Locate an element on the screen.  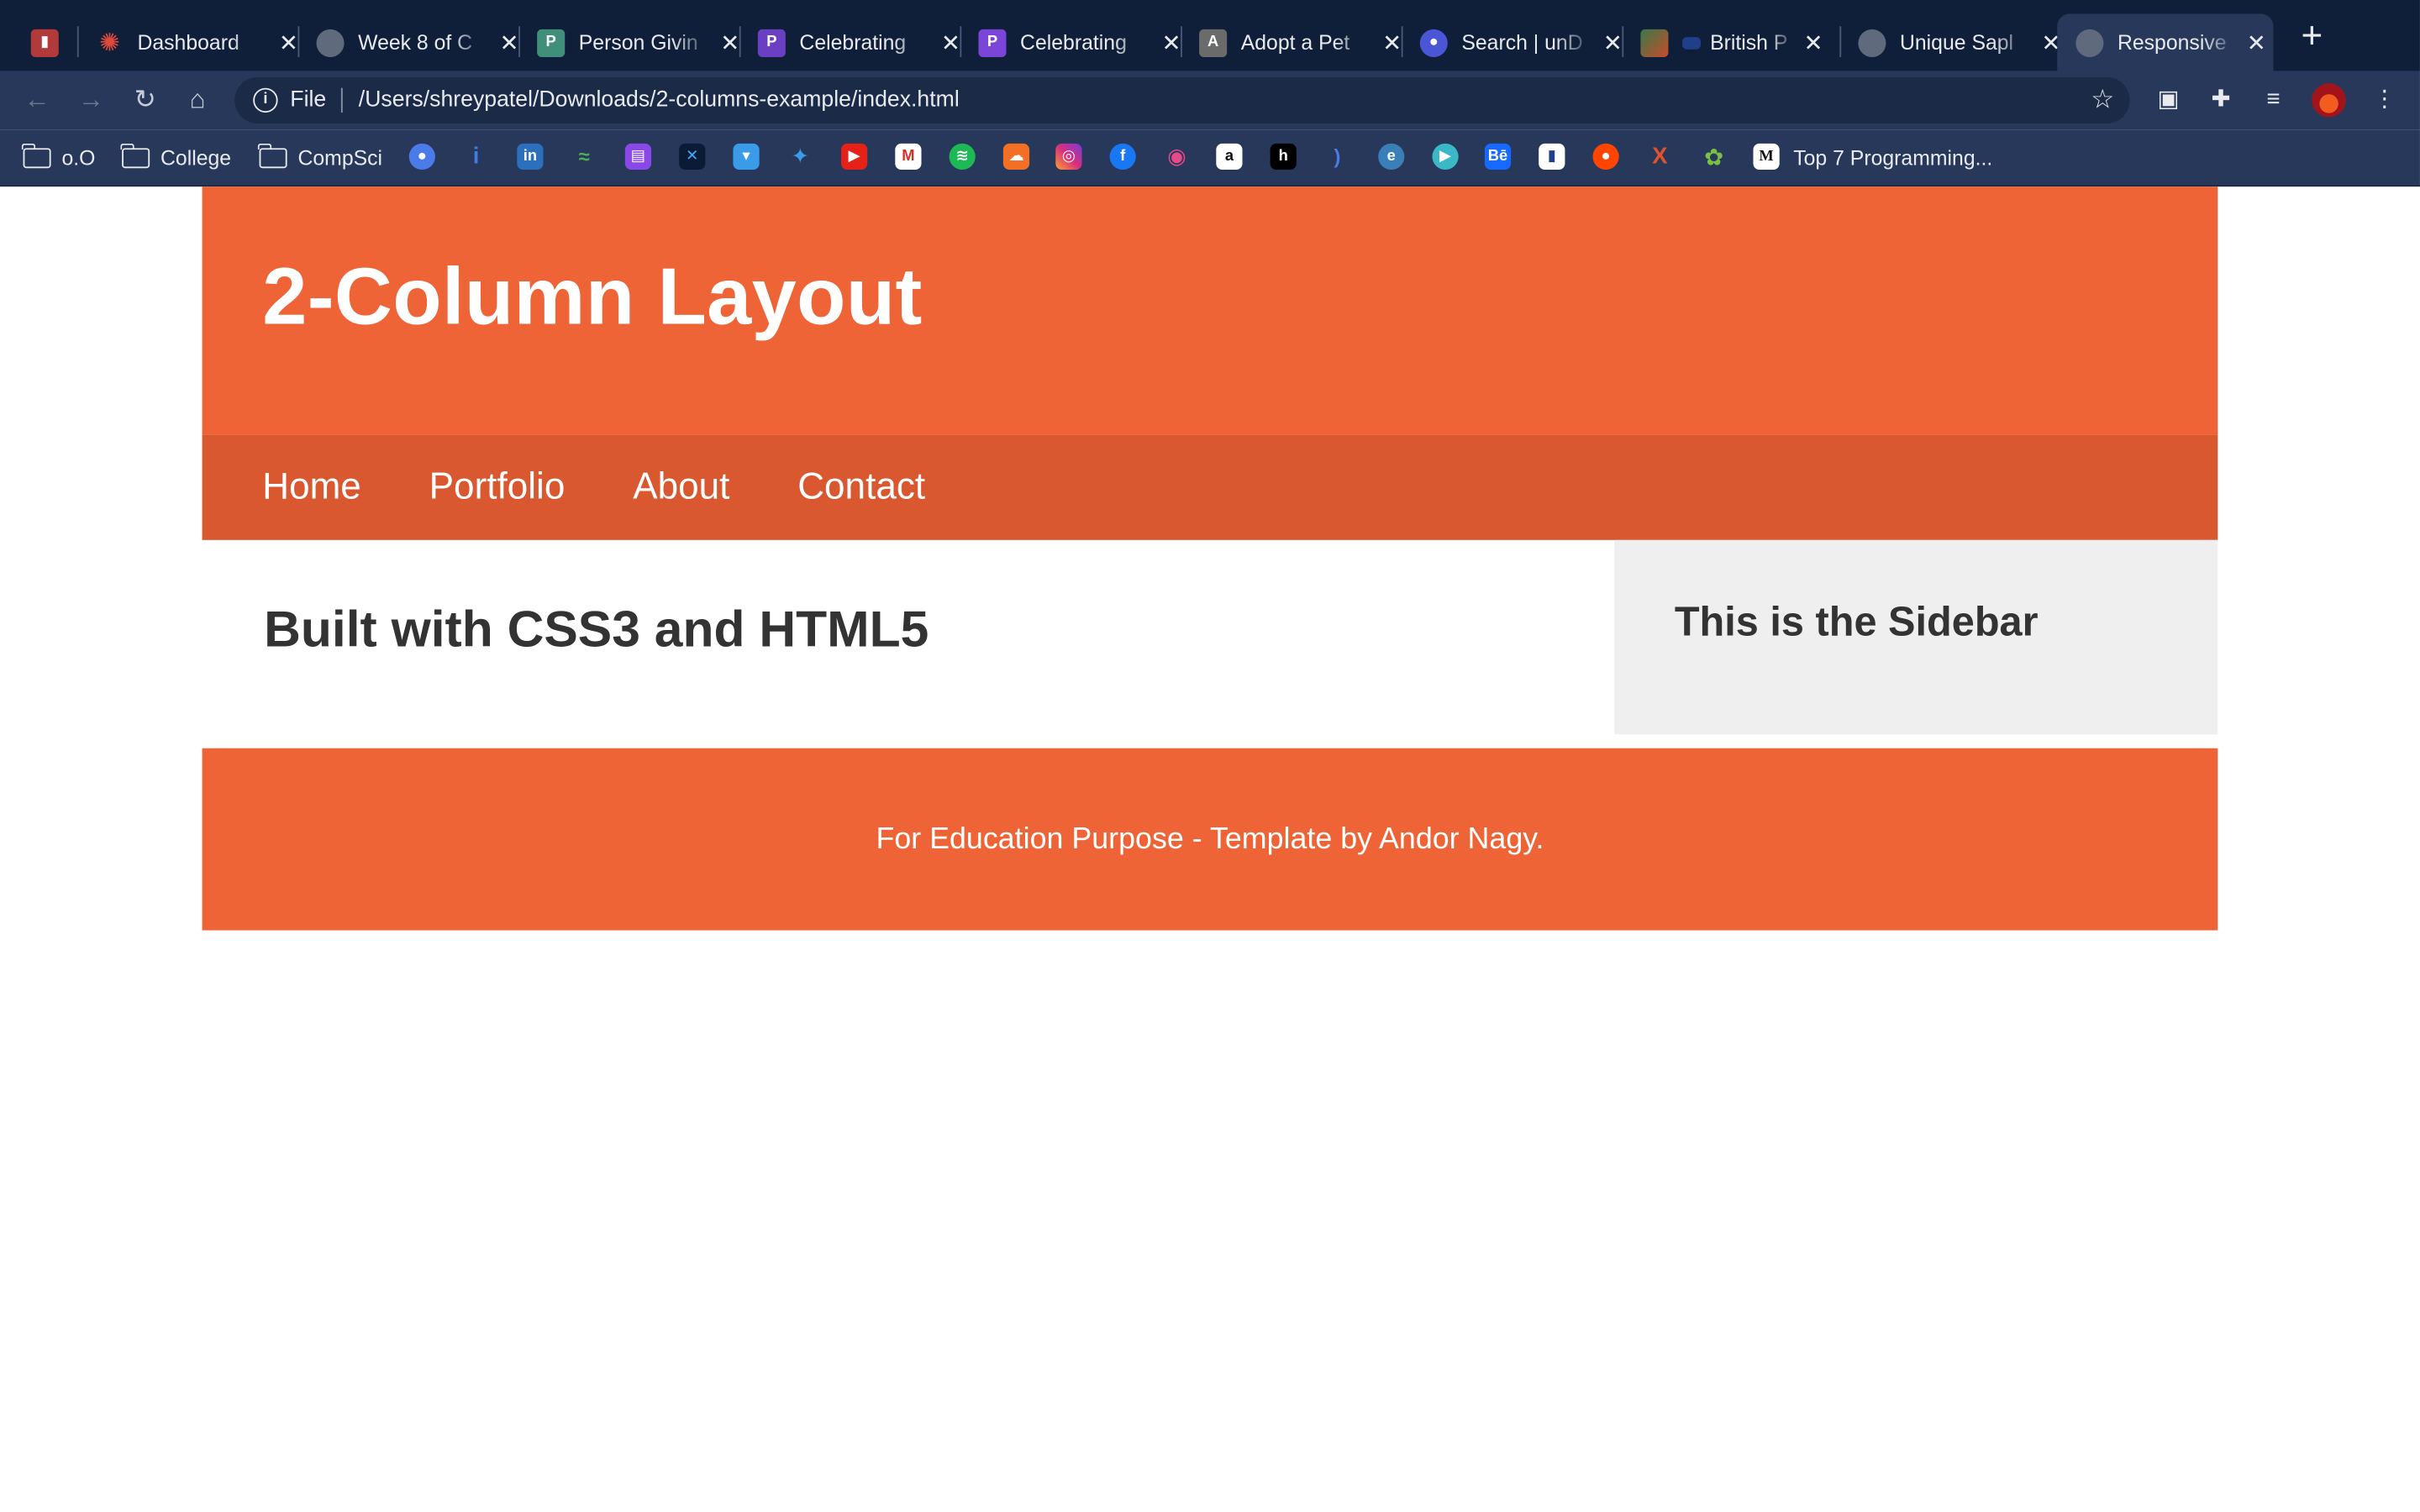
hackerrank-icon: h is located at coordinates (1284, 157).